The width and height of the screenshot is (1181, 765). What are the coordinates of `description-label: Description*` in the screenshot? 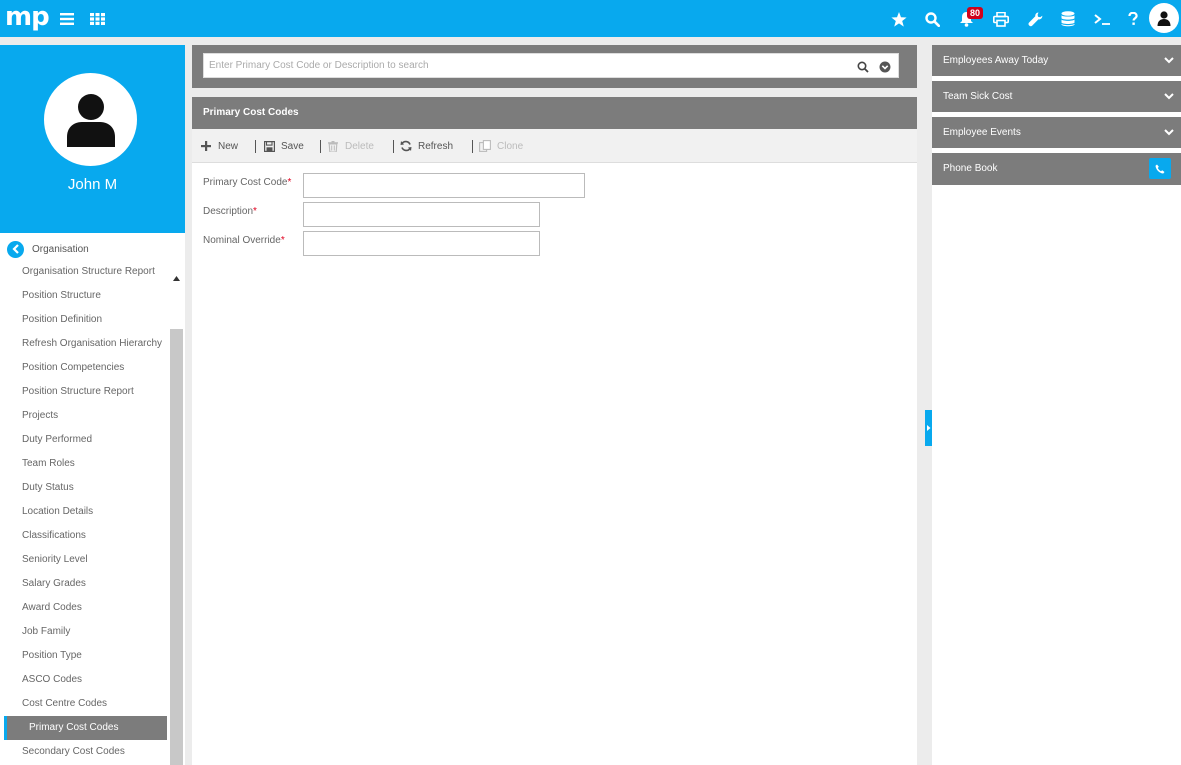 It's located at (230, 211).